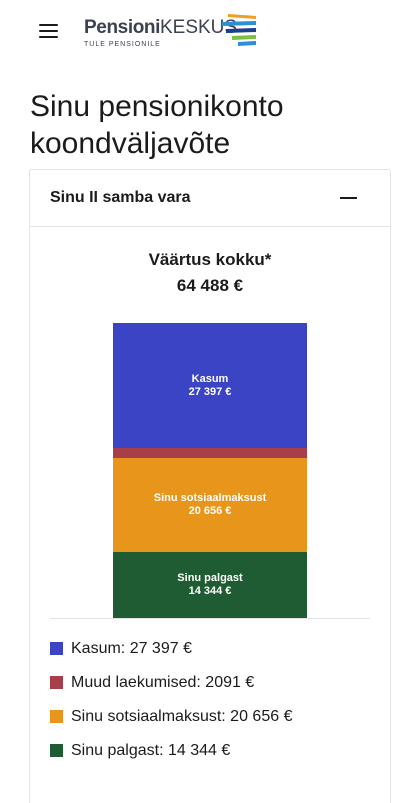 The height and width of the screenshot is (803, 405). I want to click on bar-segment-value: 20 656 €, so click(210, 511).